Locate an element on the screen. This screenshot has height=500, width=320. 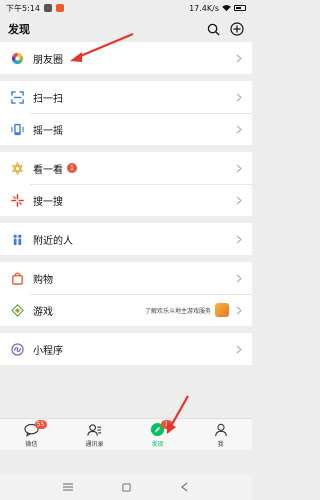
app-notification-icon is located at coordinates (59, 8).